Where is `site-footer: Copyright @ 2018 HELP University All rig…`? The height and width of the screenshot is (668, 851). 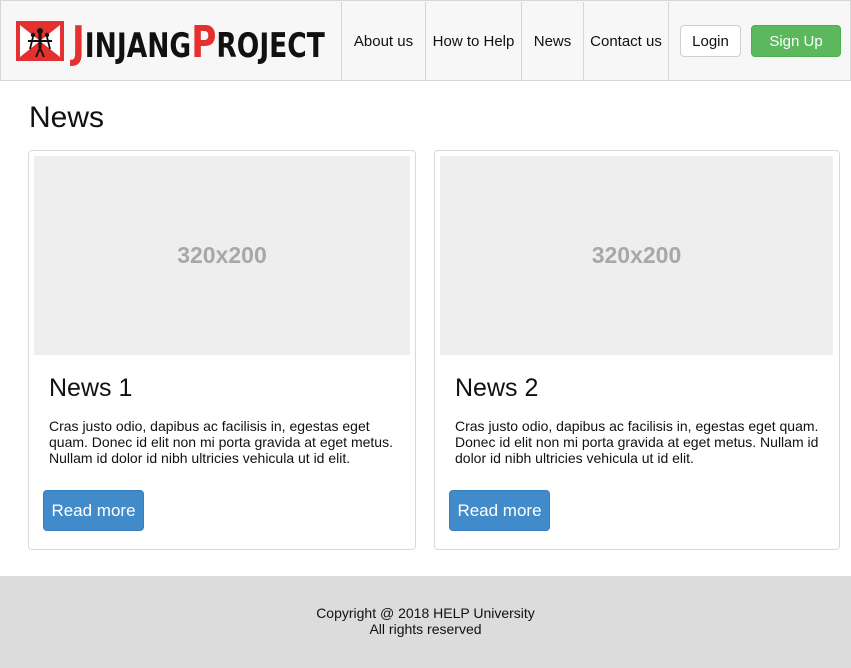 site-footer: Copyright @ 2018 HELP University All rig… is located at coordinates (425, 622).